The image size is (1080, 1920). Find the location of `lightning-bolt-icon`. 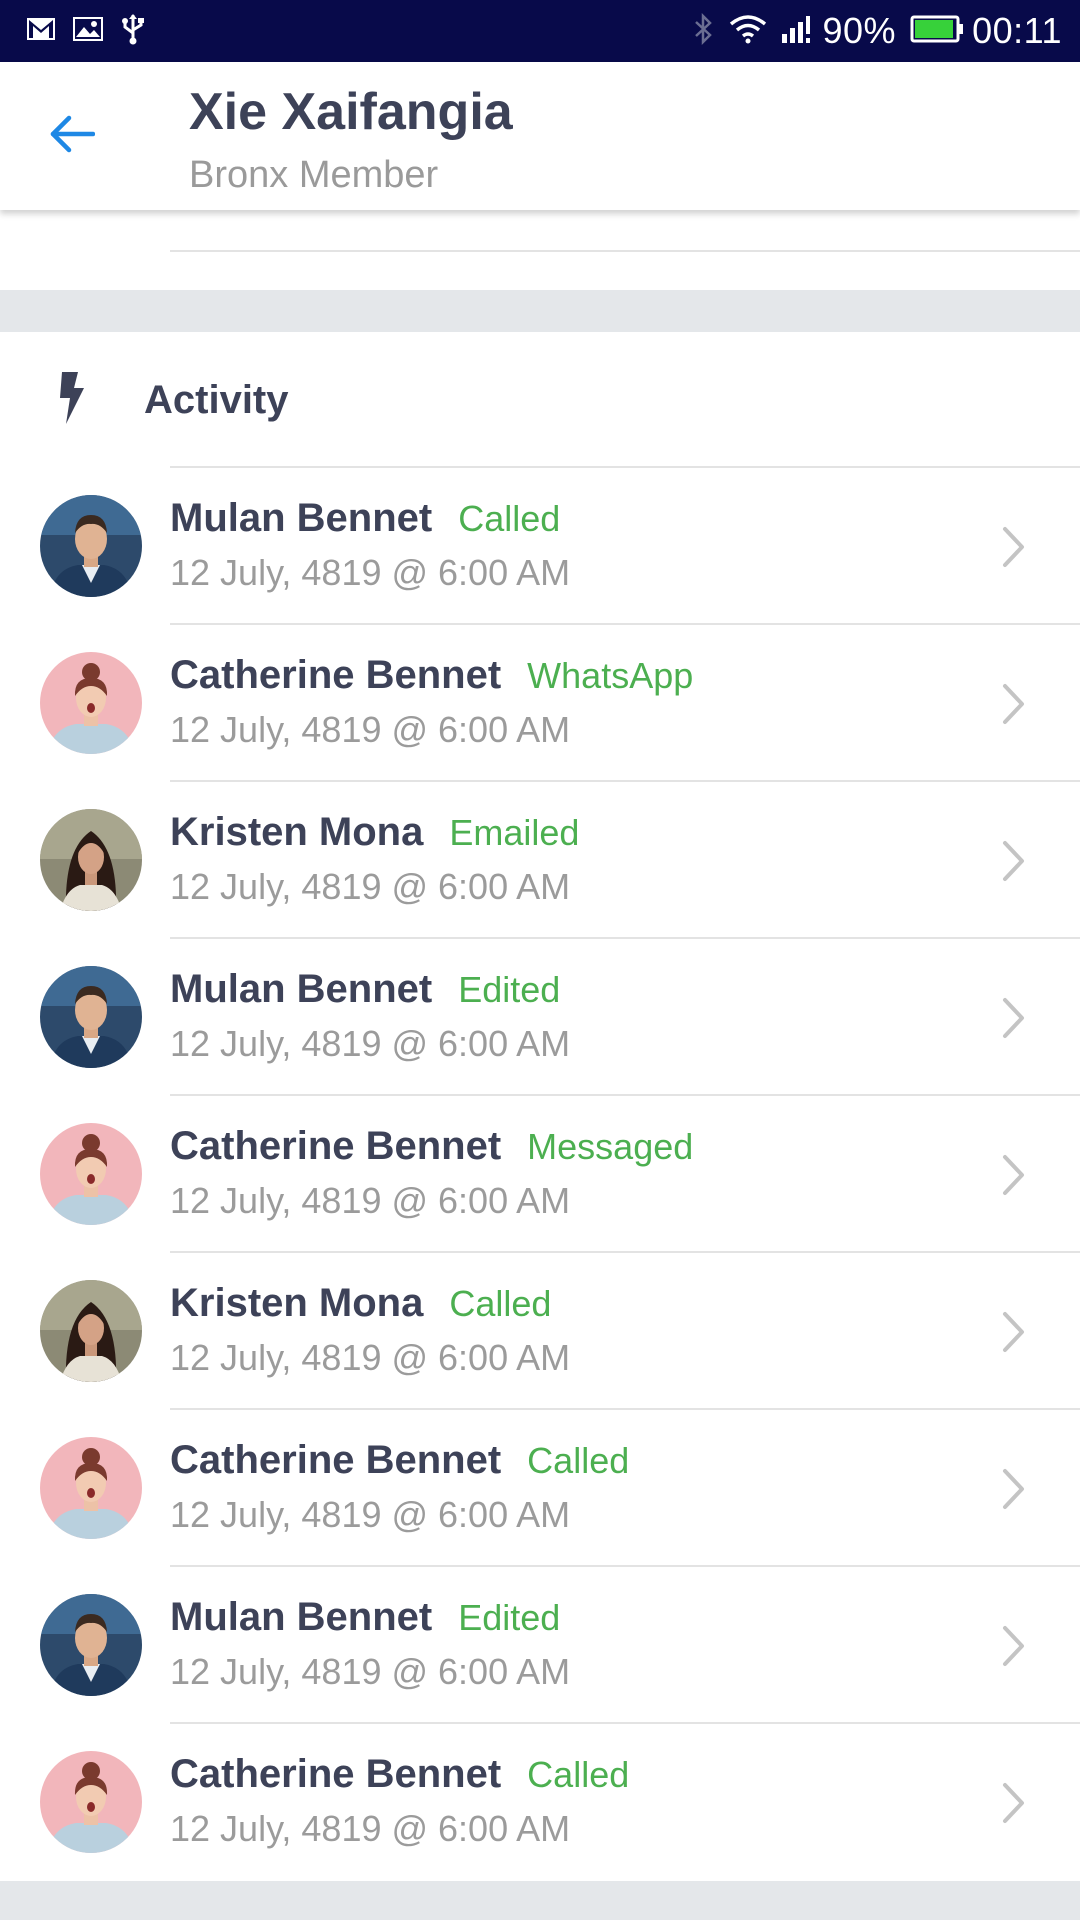

lightning-bolt-icon is located at coordinates (72, 398).